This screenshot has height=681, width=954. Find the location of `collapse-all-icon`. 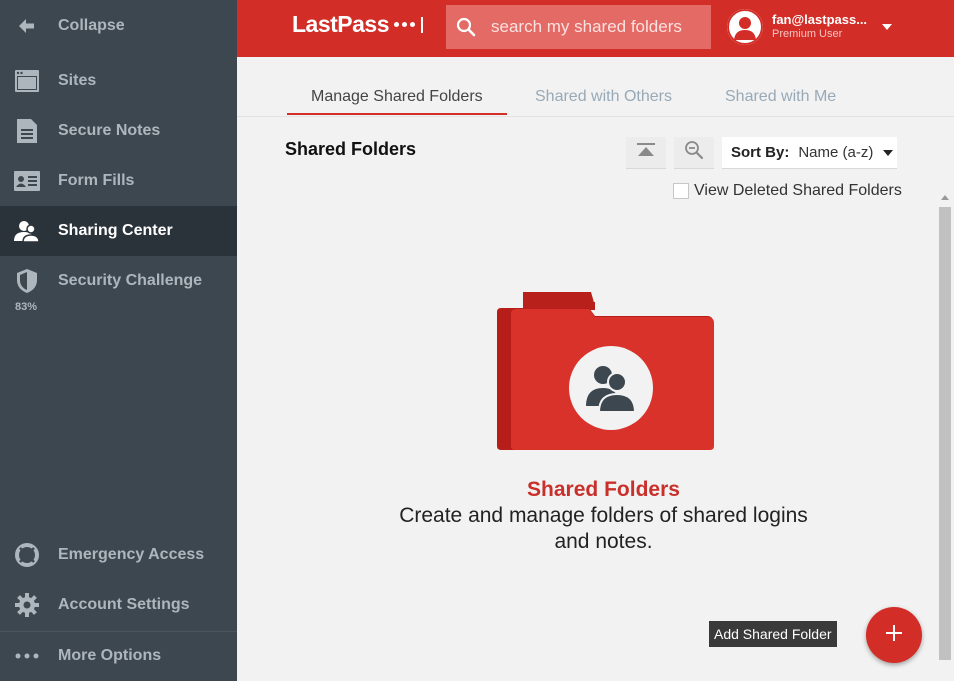

collapse-all-icon is located at coordinates (646, 152).